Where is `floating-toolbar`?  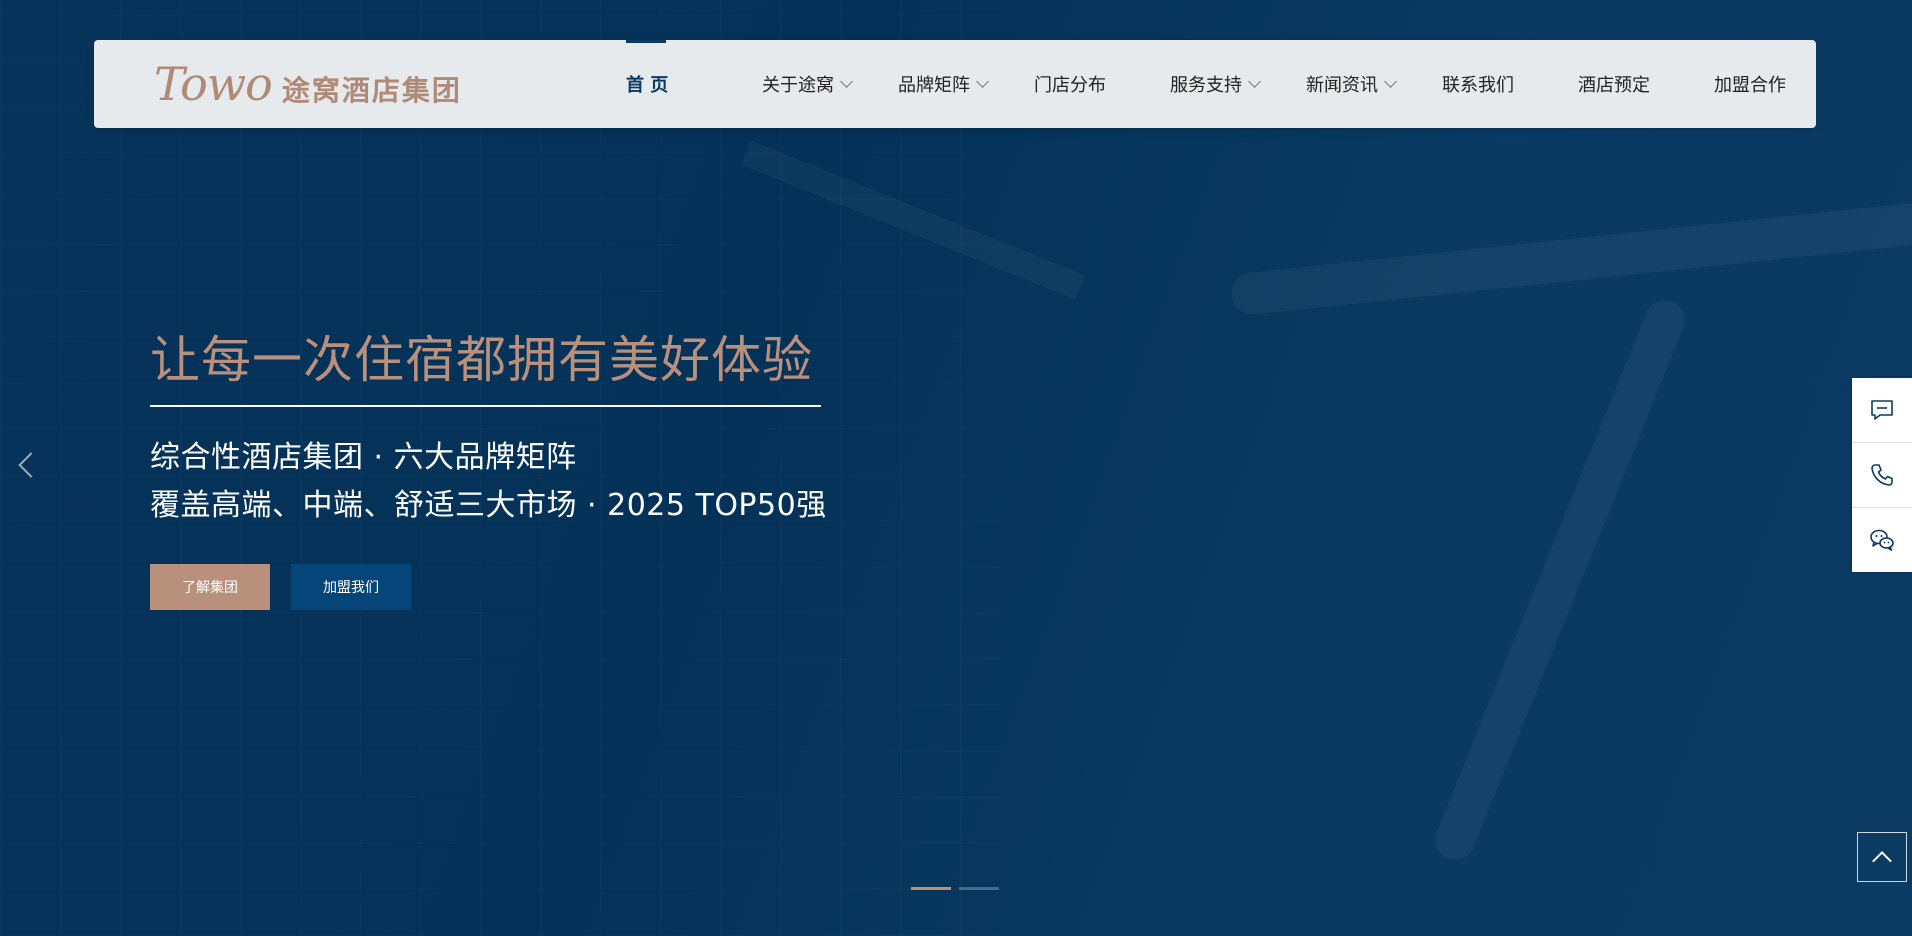 floating-toolbar is located at coordinates (1882, 475).